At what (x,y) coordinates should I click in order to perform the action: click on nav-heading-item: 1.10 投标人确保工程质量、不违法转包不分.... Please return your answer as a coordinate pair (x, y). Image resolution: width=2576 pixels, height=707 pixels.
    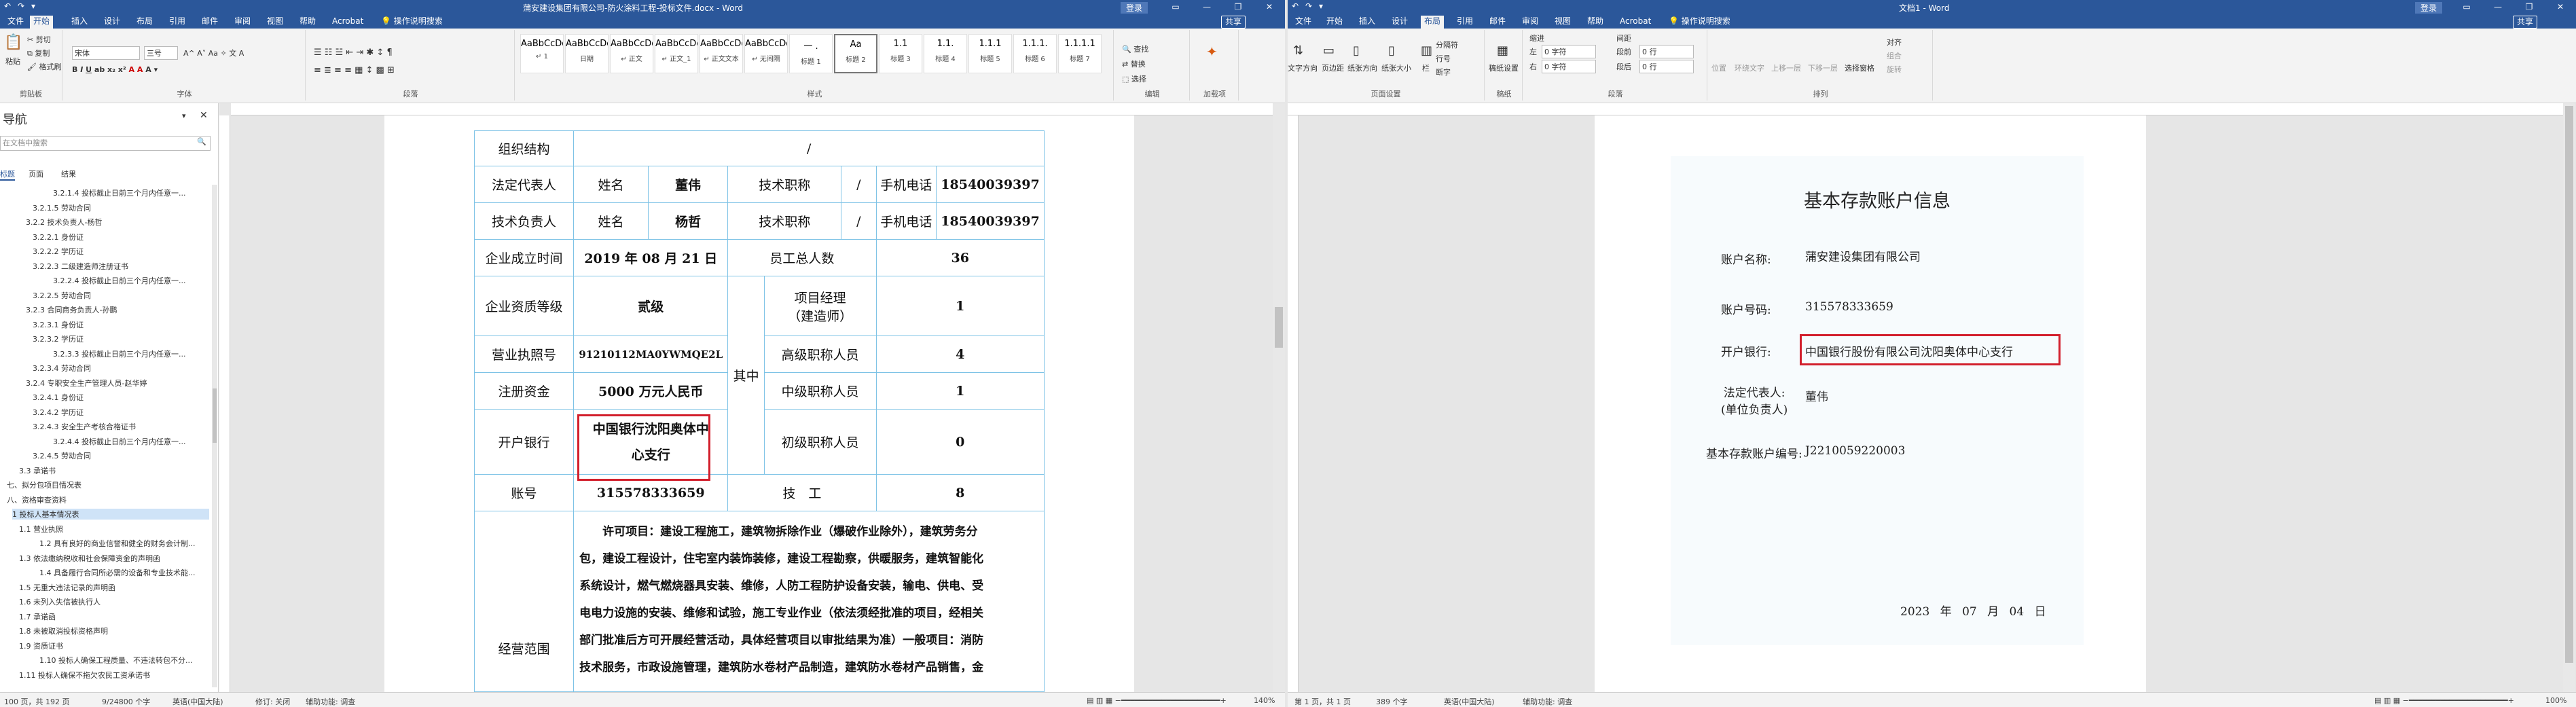
    Looking at the image, I should click on (115, 660).